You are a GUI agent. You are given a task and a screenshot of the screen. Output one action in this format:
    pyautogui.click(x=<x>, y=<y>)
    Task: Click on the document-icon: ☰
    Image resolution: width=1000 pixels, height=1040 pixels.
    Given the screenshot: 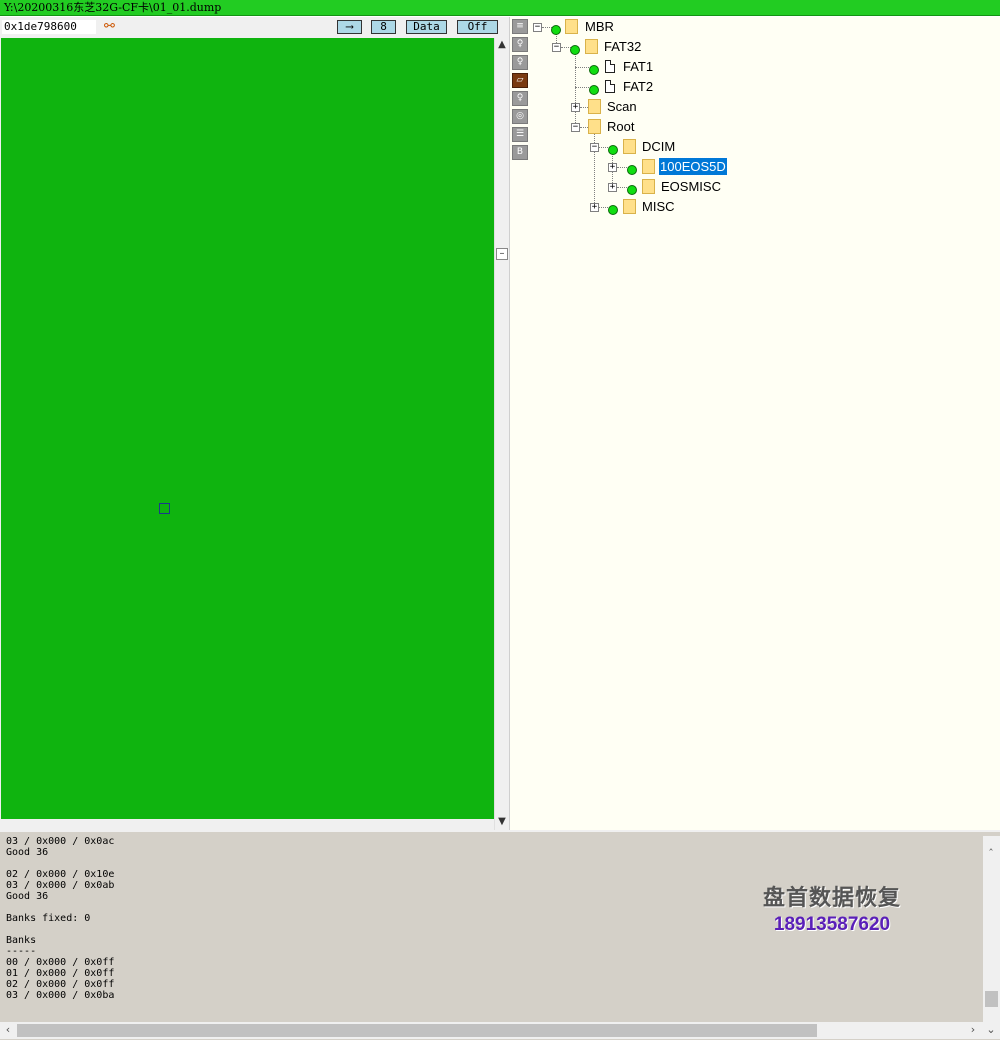 What is the action you would take?
    pyautogui.click(x=520, y=134)
    